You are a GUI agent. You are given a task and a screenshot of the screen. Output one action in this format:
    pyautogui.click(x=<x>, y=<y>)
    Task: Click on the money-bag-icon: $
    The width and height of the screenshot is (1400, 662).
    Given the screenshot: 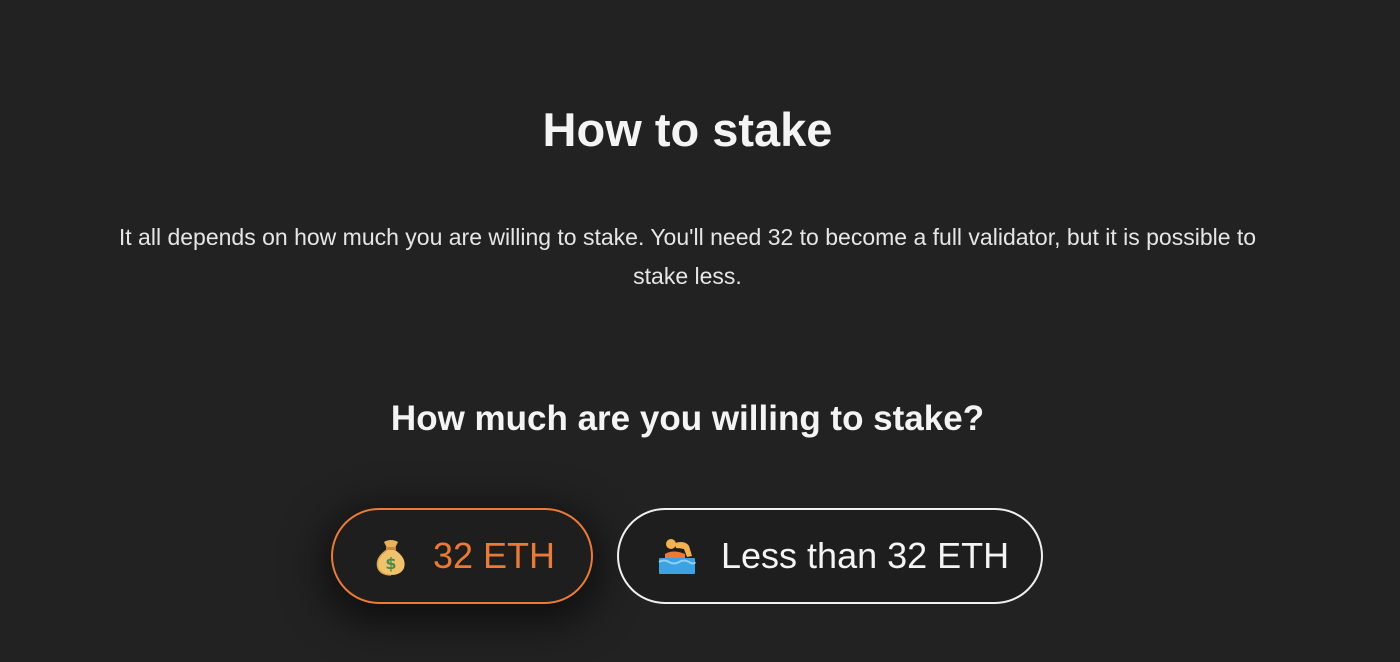 What is the action you would take?
    pyautogui.click(x=390, y=558)
    